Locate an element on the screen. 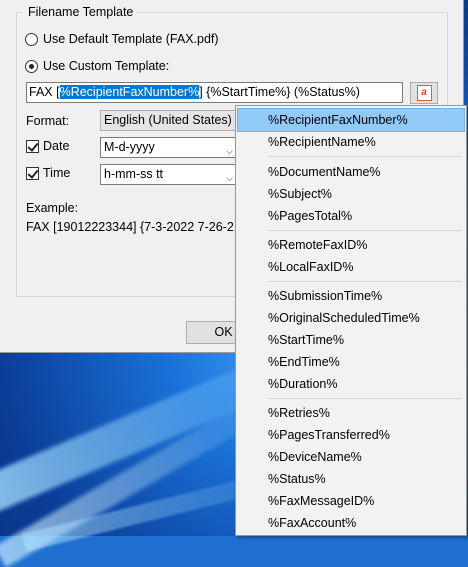 The height and width of the screenshot is (567, 468). format-label: Format: is located at coordinates (48, 121).